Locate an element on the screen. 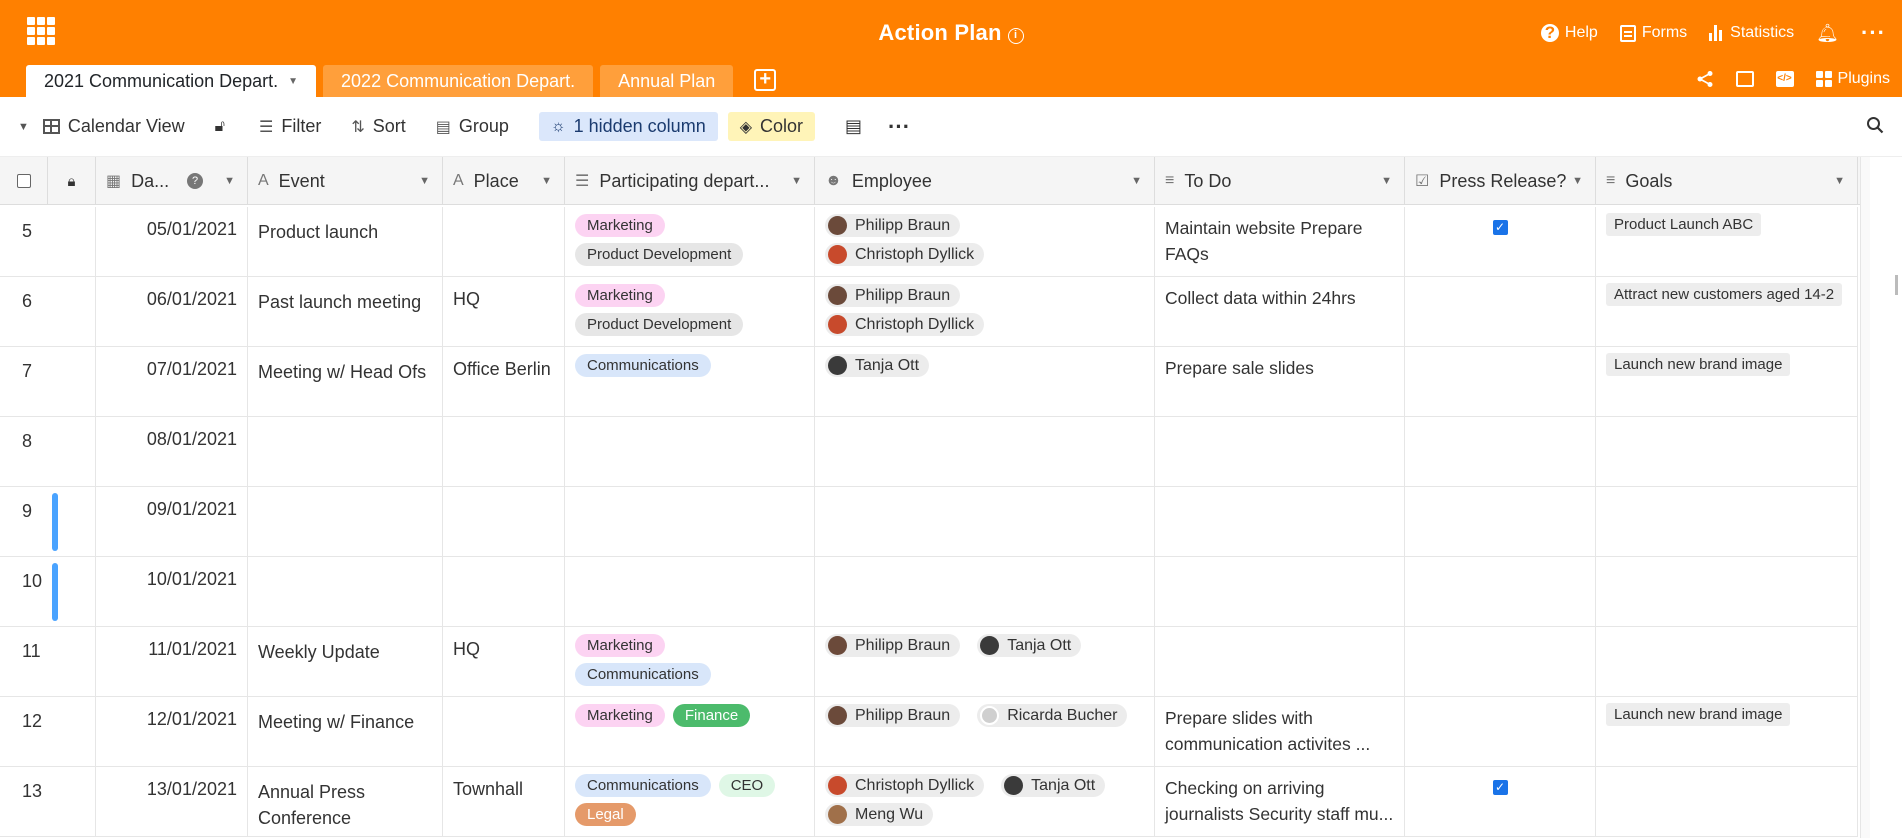 The width and height of the screenshot is (1902, 838). event-cell: Annual Press Conference is located at coordinates (345, 801).